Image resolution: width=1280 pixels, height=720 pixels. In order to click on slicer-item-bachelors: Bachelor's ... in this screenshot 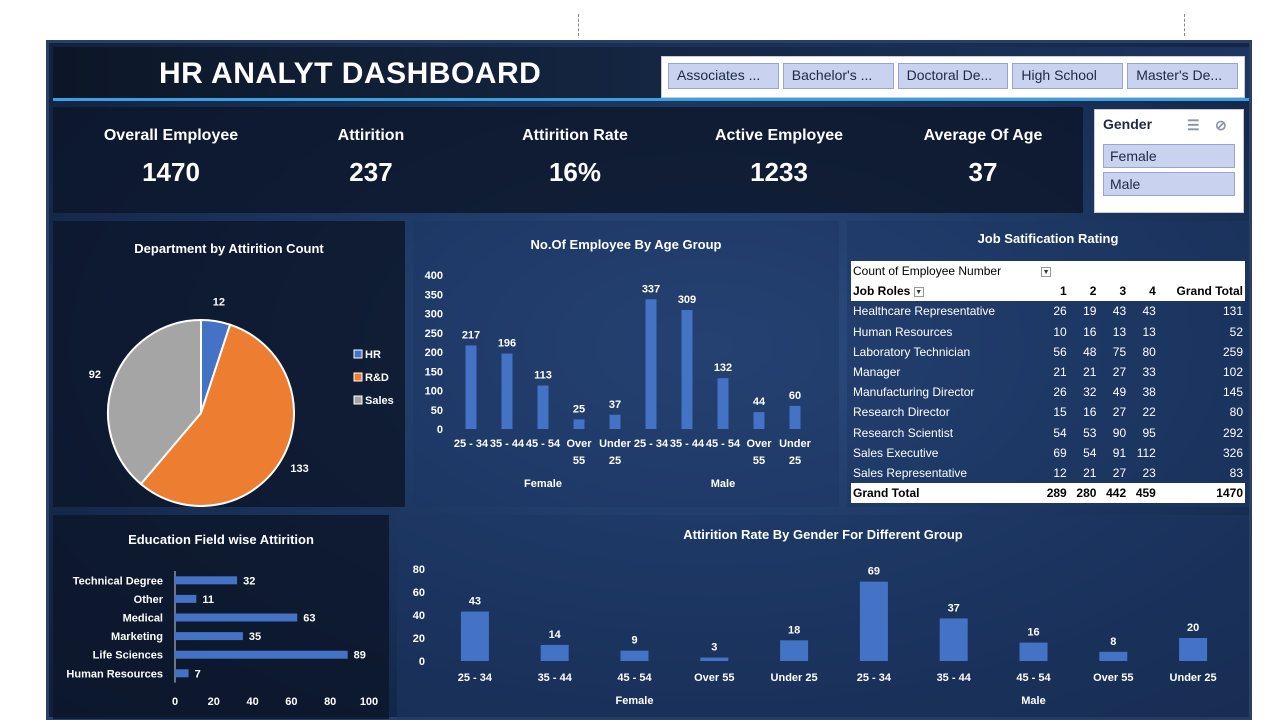, I will do `click(838, 76)`.